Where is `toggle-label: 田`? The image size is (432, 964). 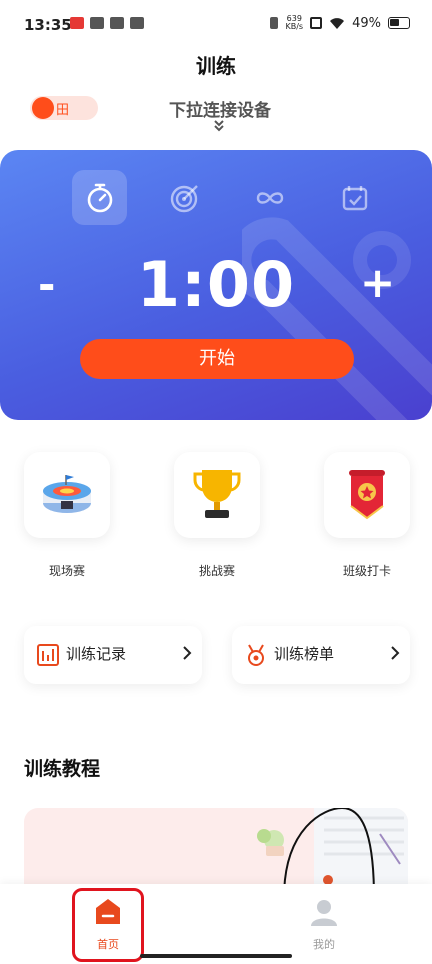 toggle-label: 田 is located at coordinates (63, 110).